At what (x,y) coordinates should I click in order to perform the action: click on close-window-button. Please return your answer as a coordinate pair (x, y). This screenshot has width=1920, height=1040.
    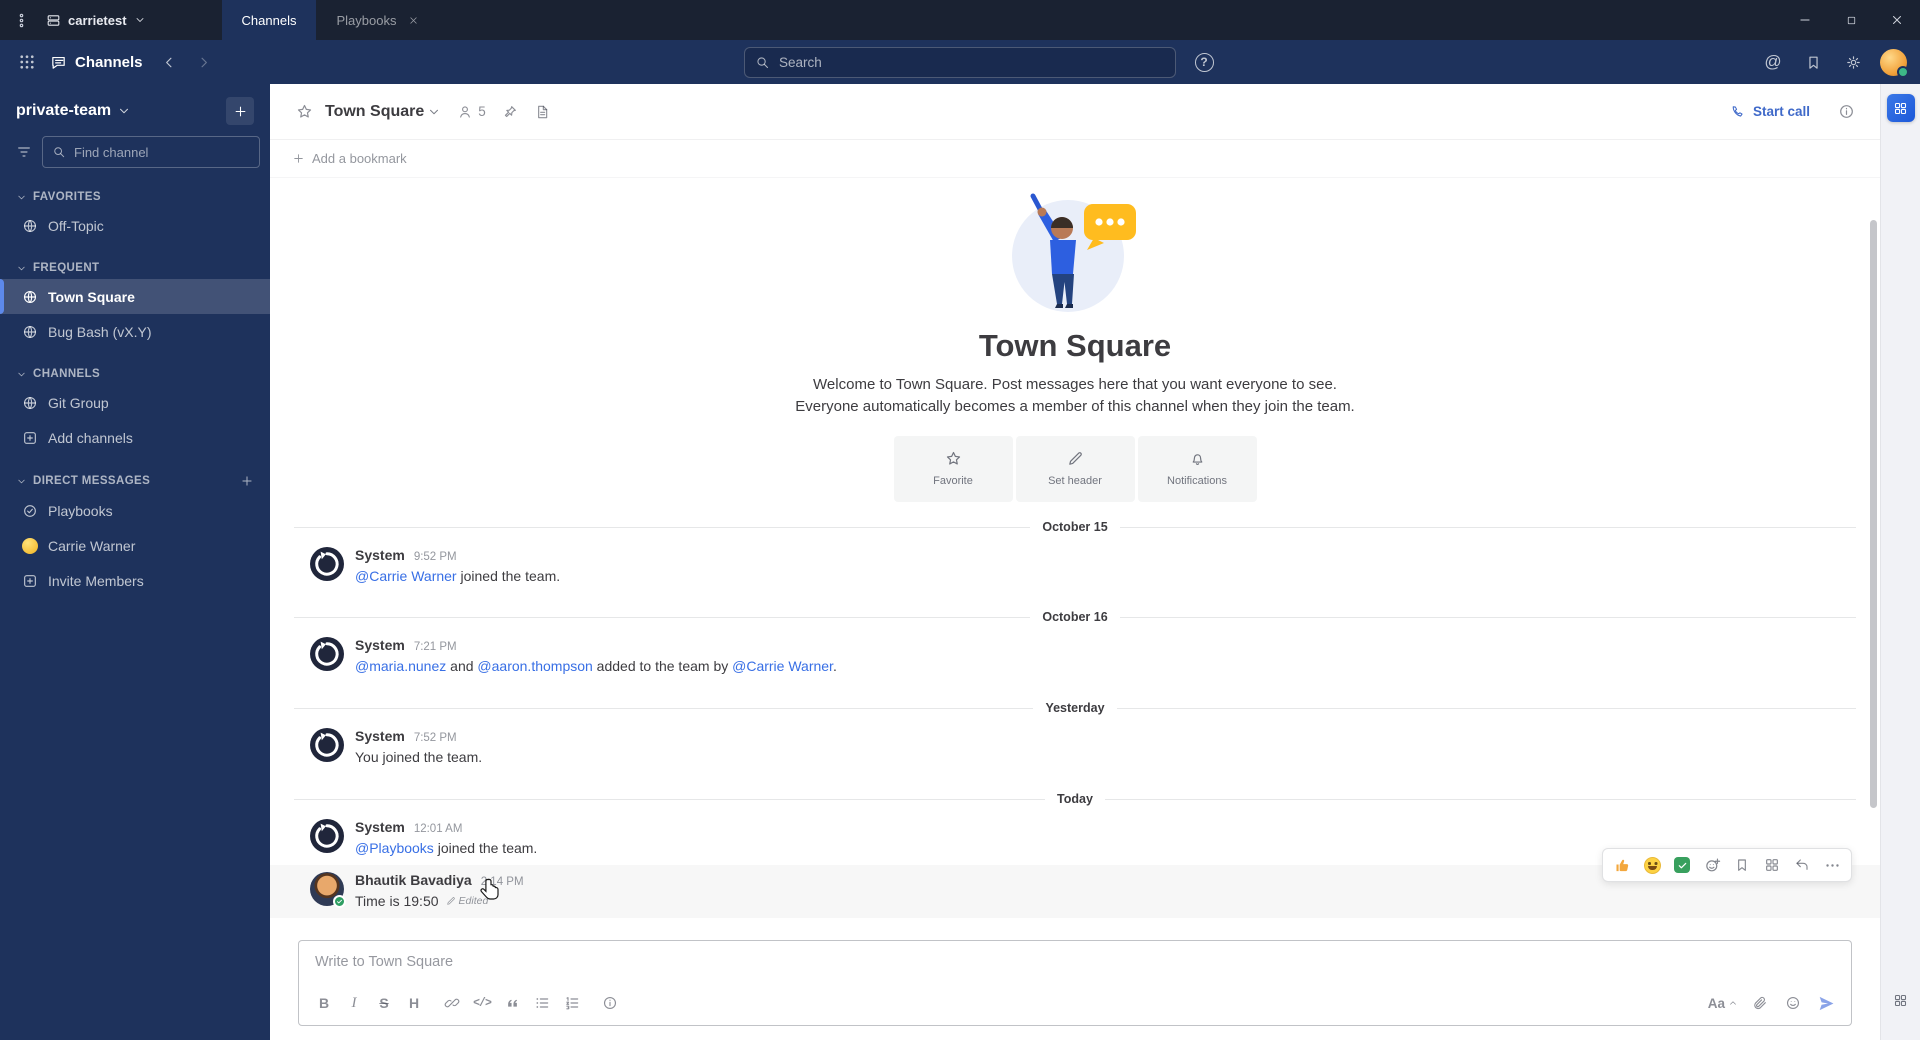
    Looking at the image, I should click on (1897, 20).